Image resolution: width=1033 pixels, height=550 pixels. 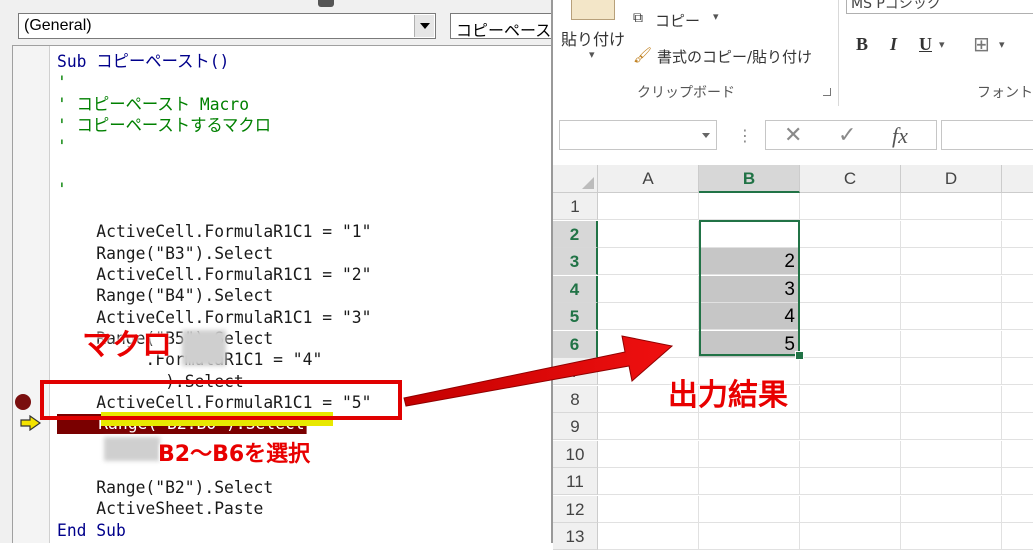 What do you see at coordinates (575, 344) in the screenshot?
I see `row-header-6: 6` at bounding box center [575, 344].